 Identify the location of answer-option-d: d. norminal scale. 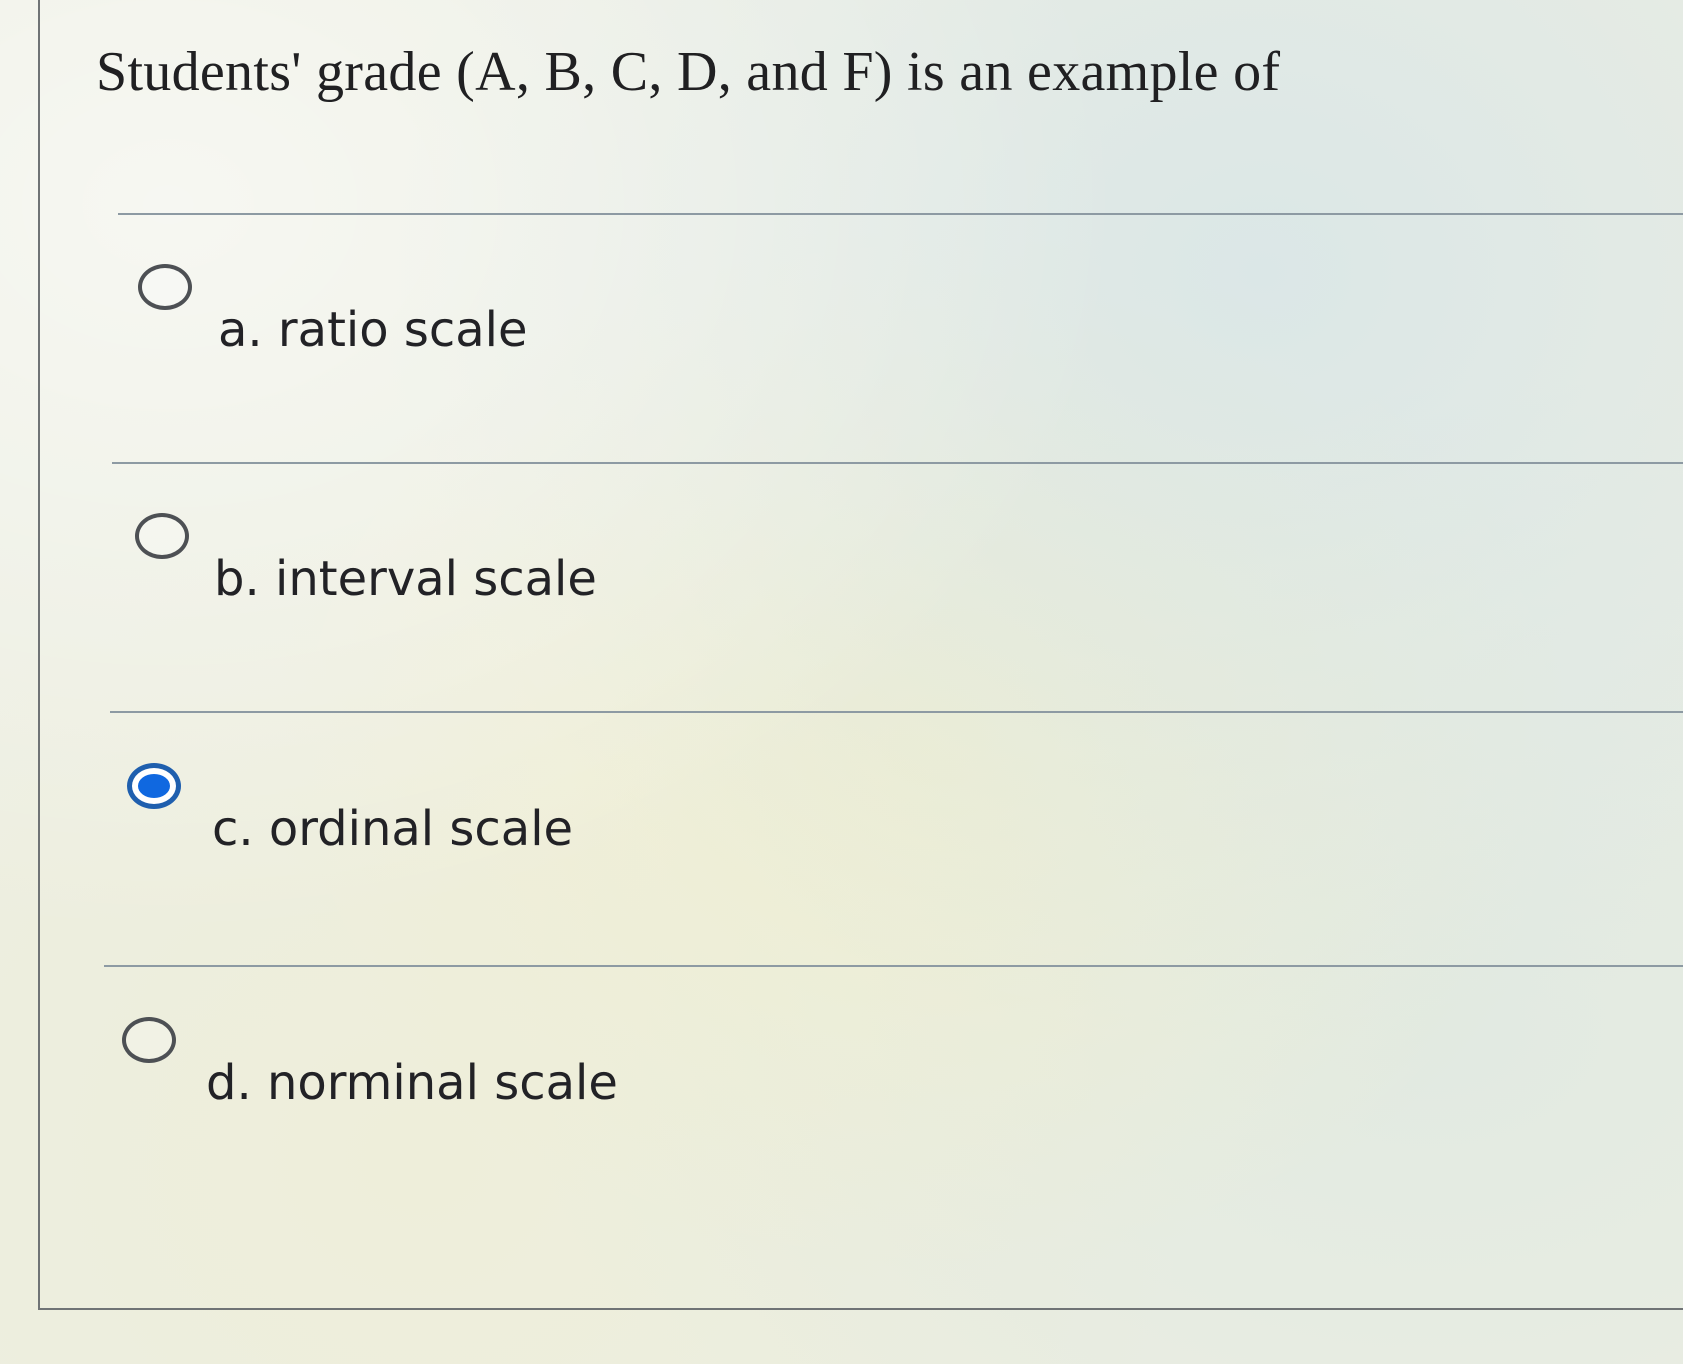
(841, 1105).